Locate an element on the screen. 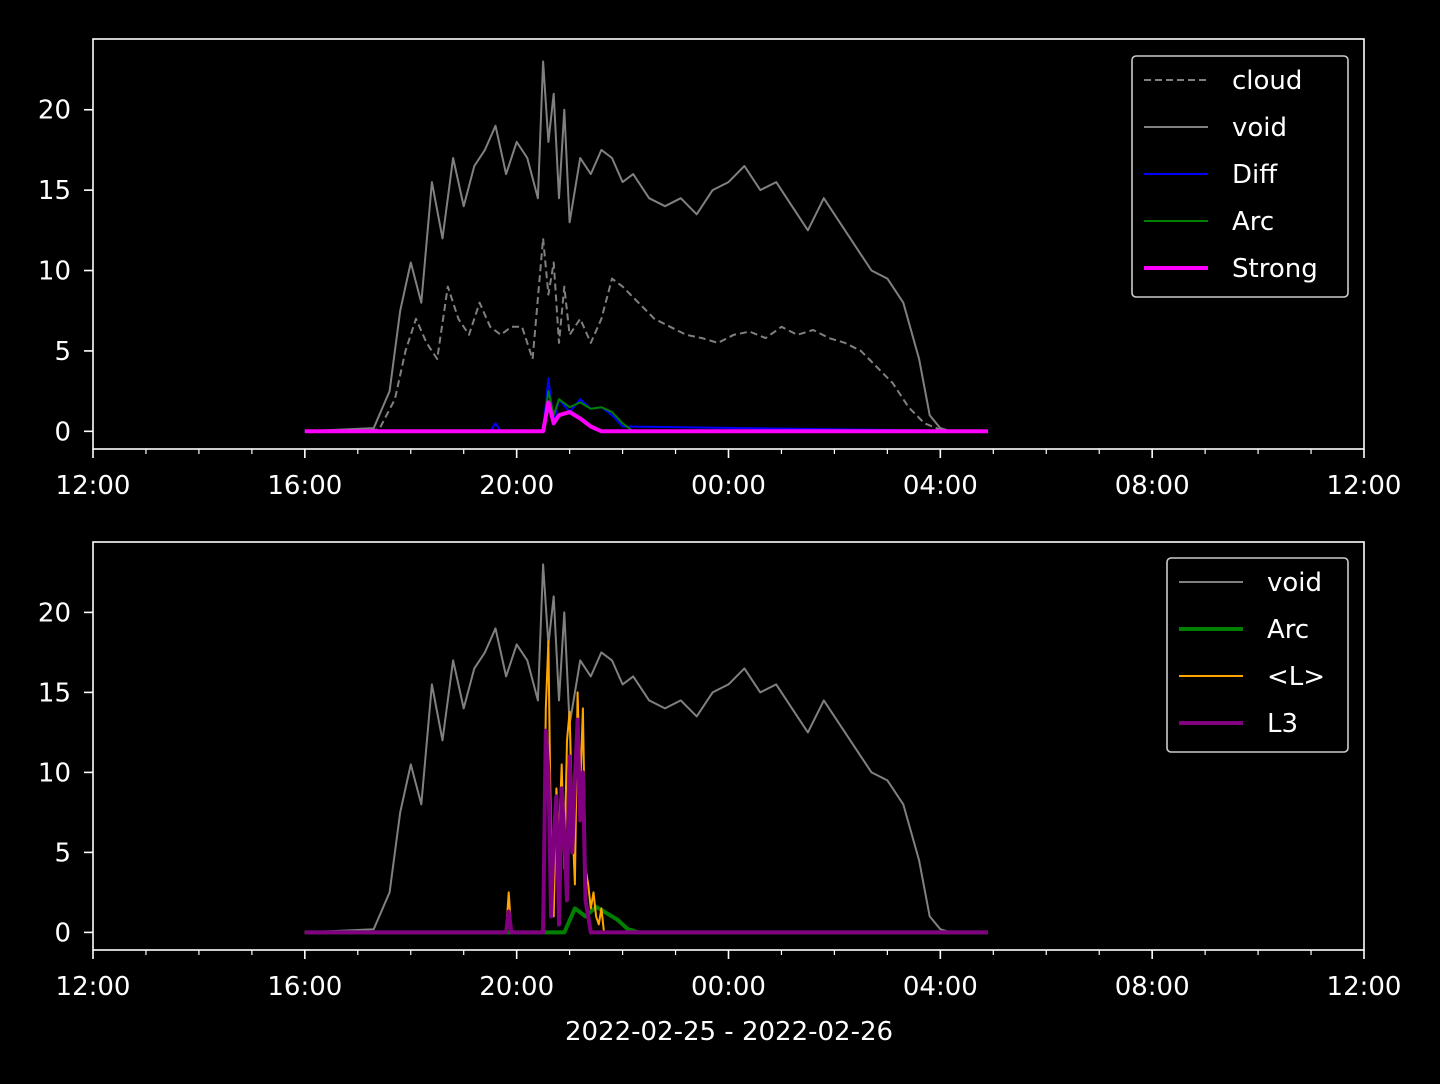 Image resolution: width=1440 pixels, height=1084 pixels. x-axis-label: 2022-02-25 - 2022-02-26 is located at coordinates (729, 1032).